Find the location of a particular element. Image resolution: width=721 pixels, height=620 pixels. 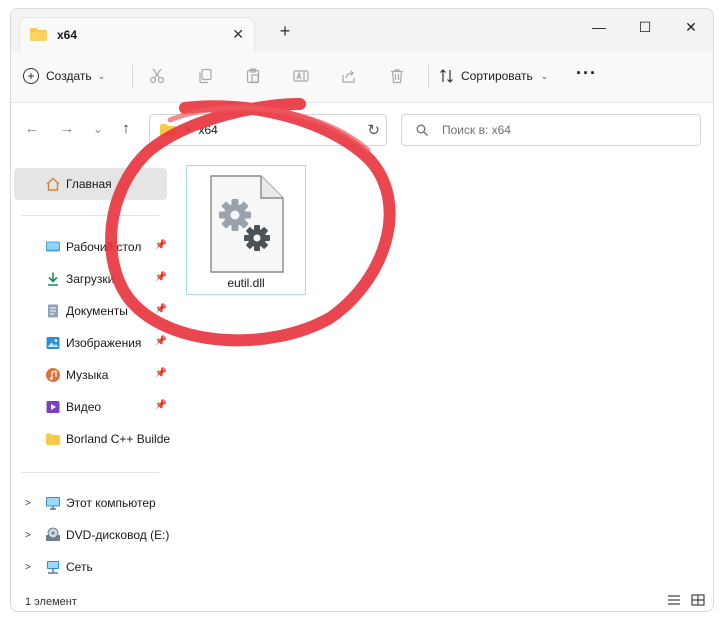

cut-icon is located at coordinates (157, 76).